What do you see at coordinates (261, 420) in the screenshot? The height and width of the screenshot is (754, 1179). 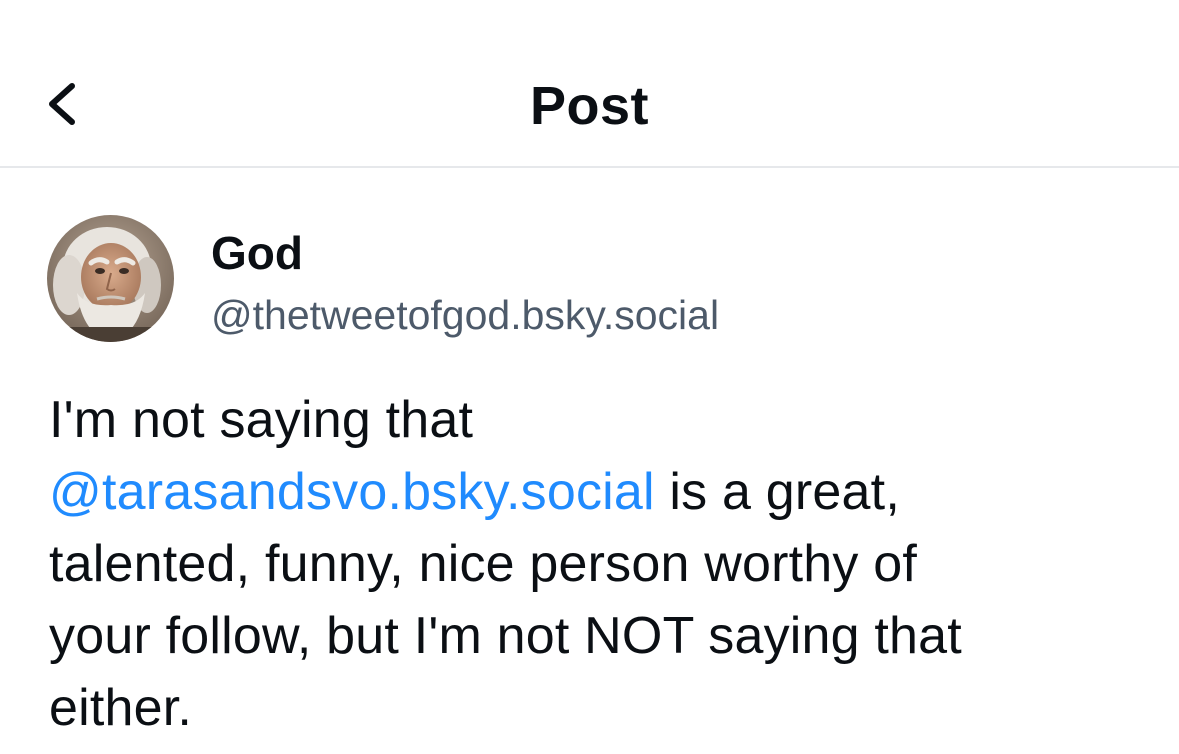 I see `post-text-line: I'm not saying that` at bounding box center [261, 420].